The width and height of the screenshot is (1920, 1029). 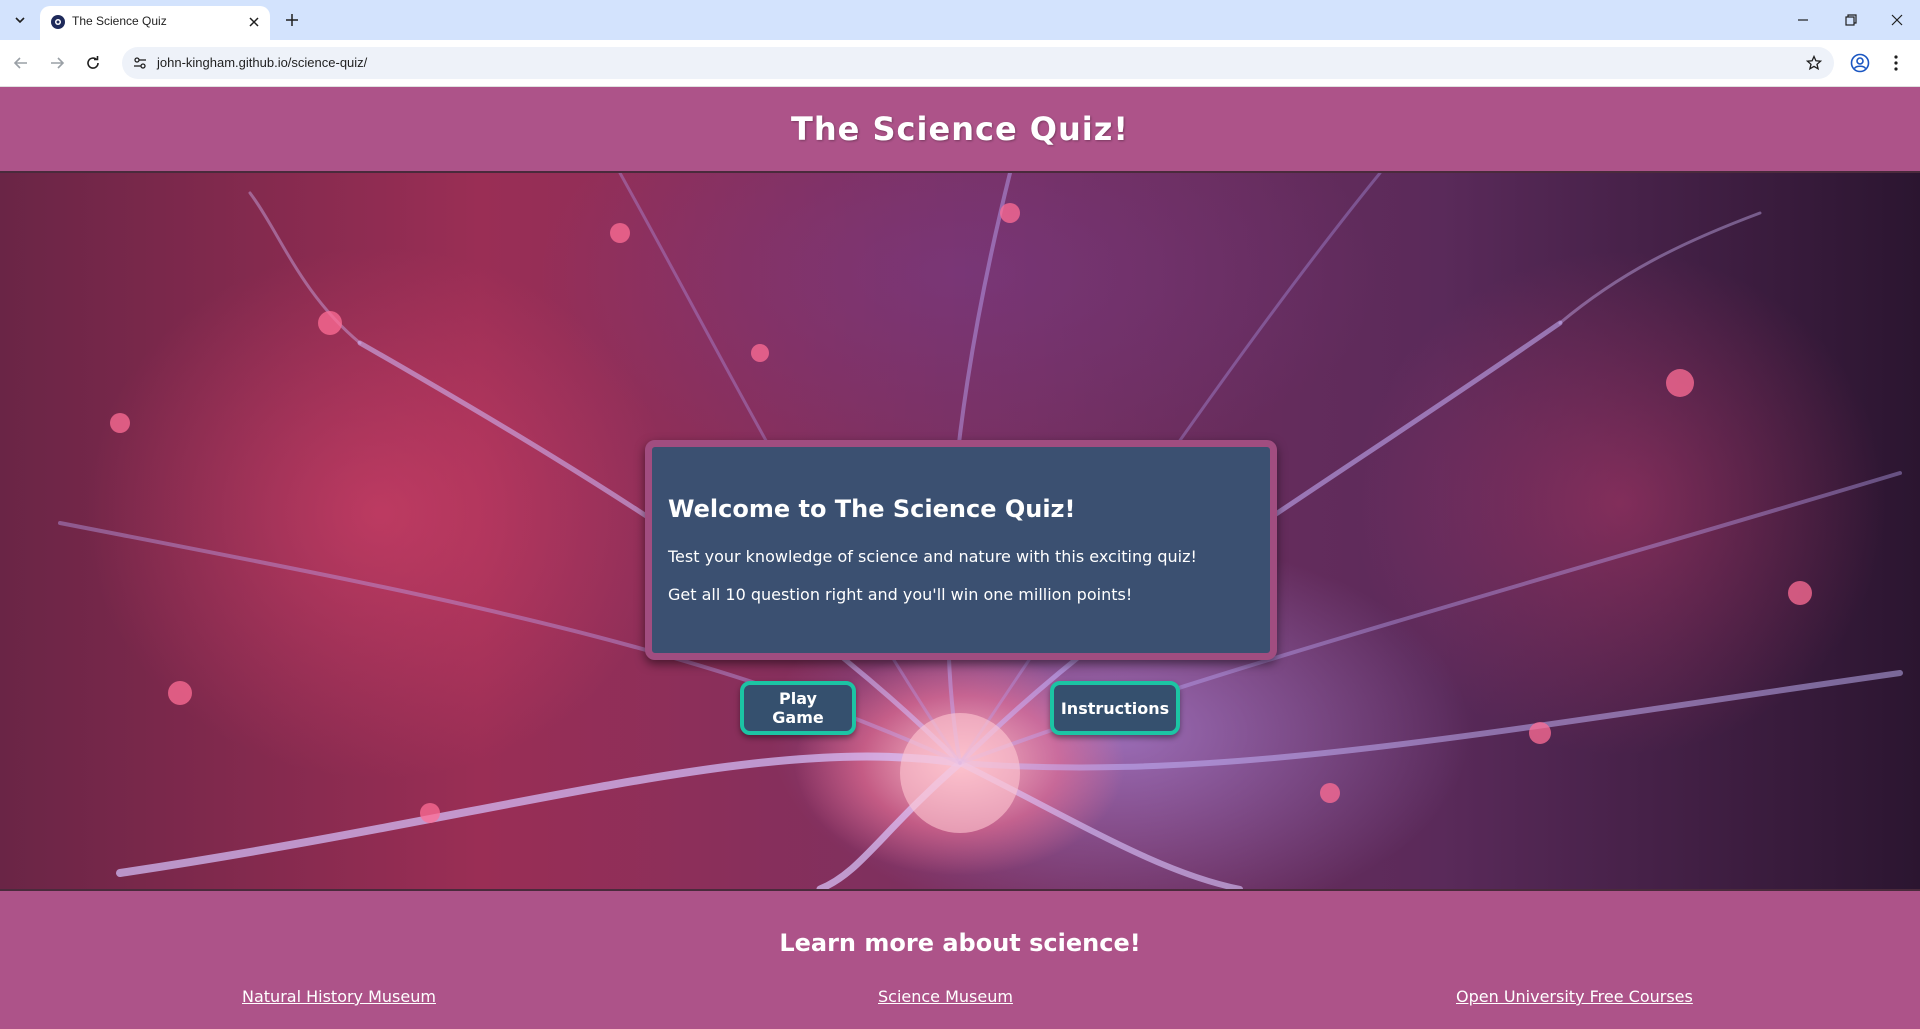 What do you see at coordinates (1860, 63) in the screenshot?
I see `profile-icon` at bounding box center [1860, 63].